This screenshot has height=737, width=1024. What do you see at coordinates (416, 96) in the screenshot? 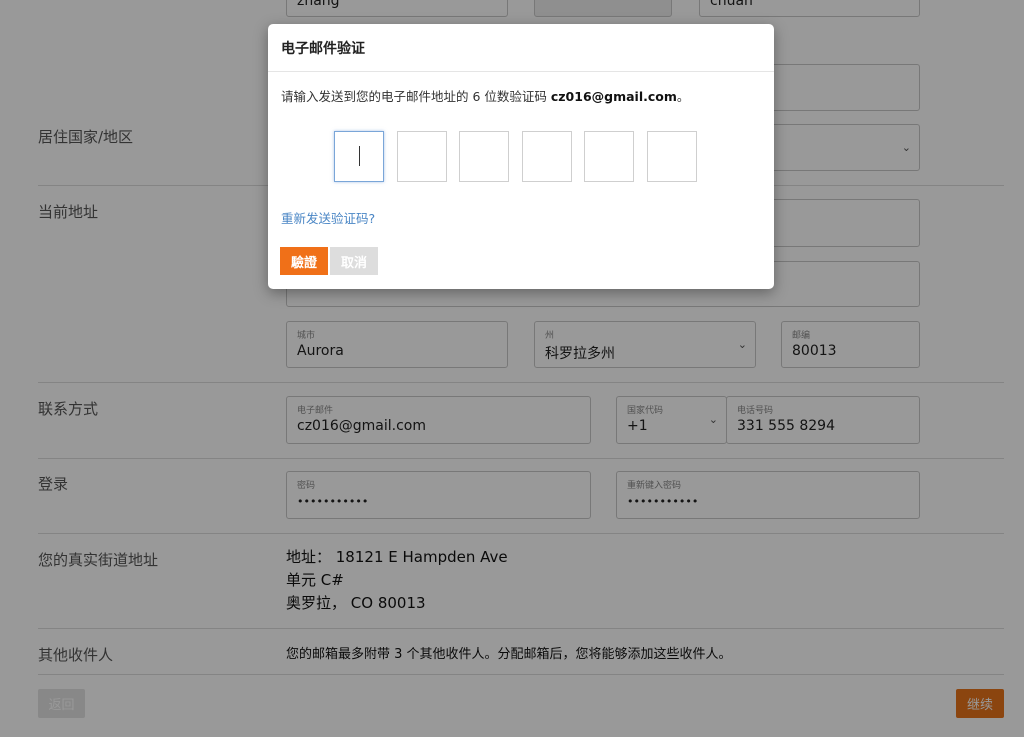
I see `modal-message-text: 请输入发送到您的电子邮件地址的 6 位数验证码` at bounding box center [416, 96].